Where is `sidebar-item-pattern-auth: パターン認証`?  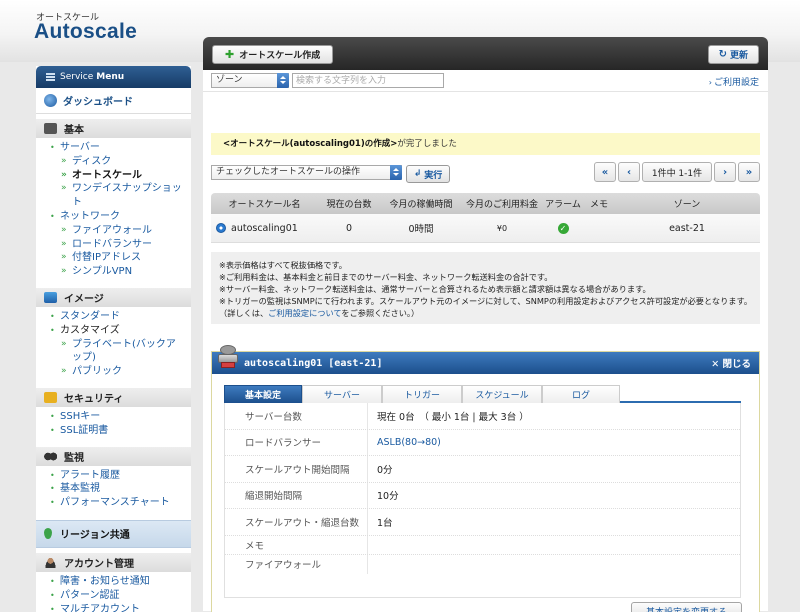 sidebar-item-pattern-auth: パターン認証 is located at coordinates (113, 596).